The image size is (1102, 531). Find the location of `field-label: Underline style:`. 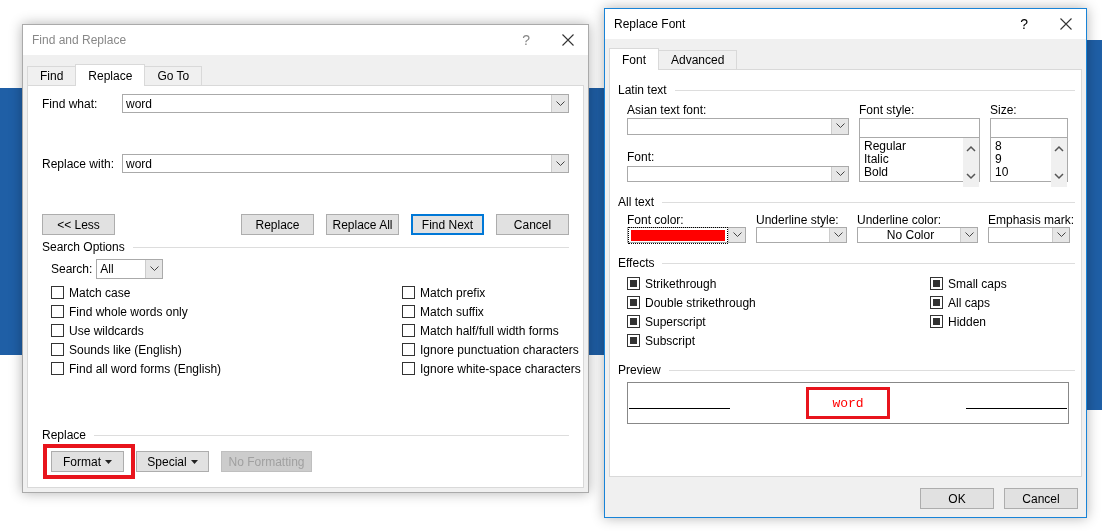

field-label: Underline style: is located at coordinates (798, 220).